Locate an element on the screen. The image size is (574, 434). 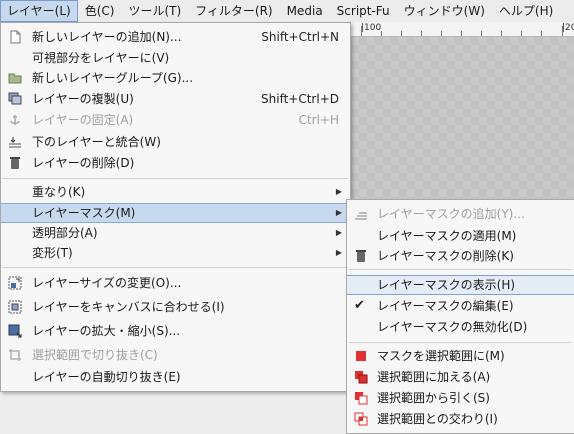
menu-tools: ツール(T) is located at coordinates (154, 11).